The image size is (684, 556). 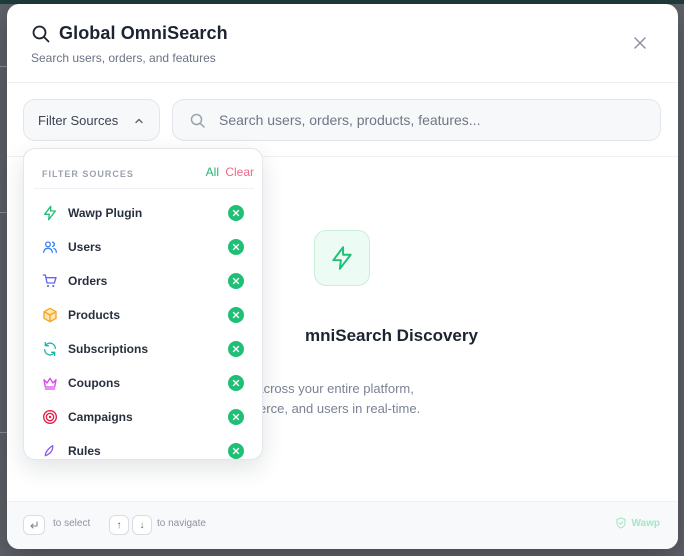 I want to click on source-label: Coupons, so click(x=94, y=383).